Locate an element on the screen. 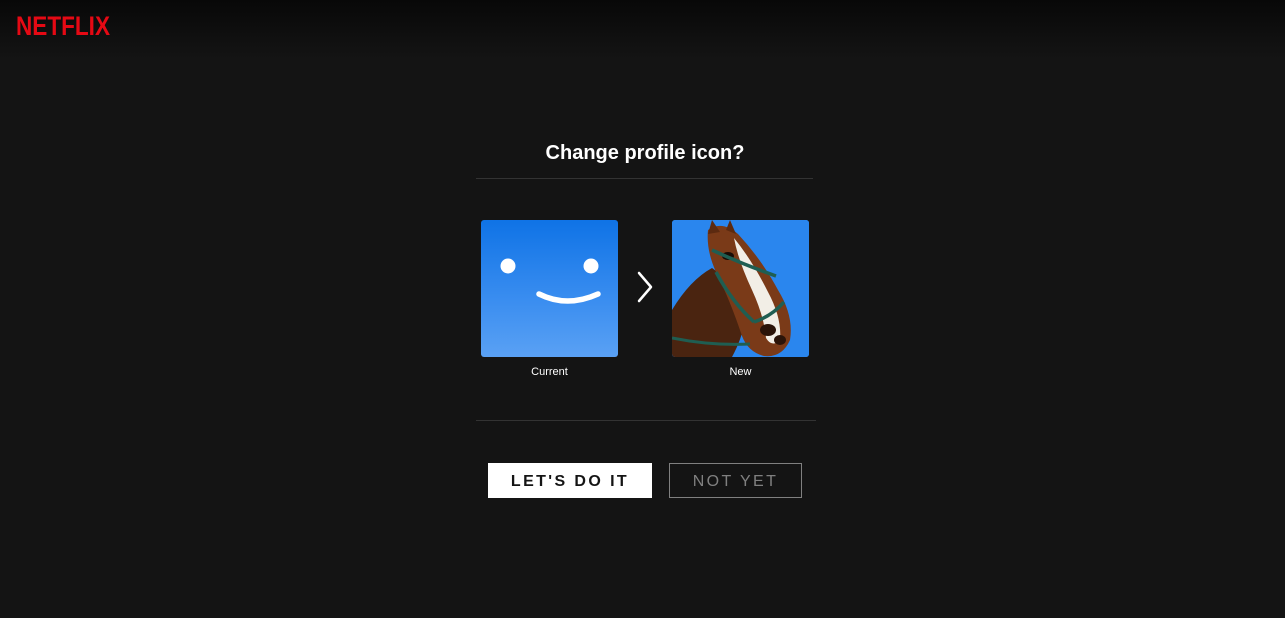 The width and height of the screenshot is (1285, 618). horse-photo-icon is located at coordinates (740, 288).